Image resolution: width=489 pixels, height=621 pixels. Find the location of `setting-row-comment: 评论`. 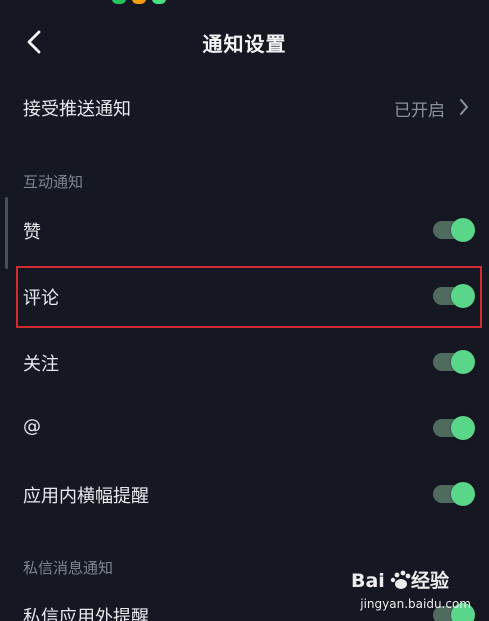

setting-row-comment: 评论 is located at coordinates (244, 296).